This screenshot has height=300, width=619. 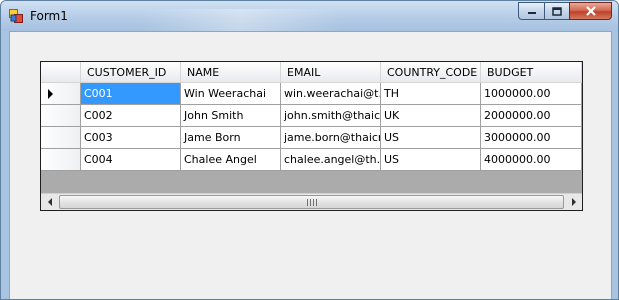 What do you see at coordinates (50, 94) in the screenshot?
I see `current-row-arrow-icon` at bounding box center [50, 94].